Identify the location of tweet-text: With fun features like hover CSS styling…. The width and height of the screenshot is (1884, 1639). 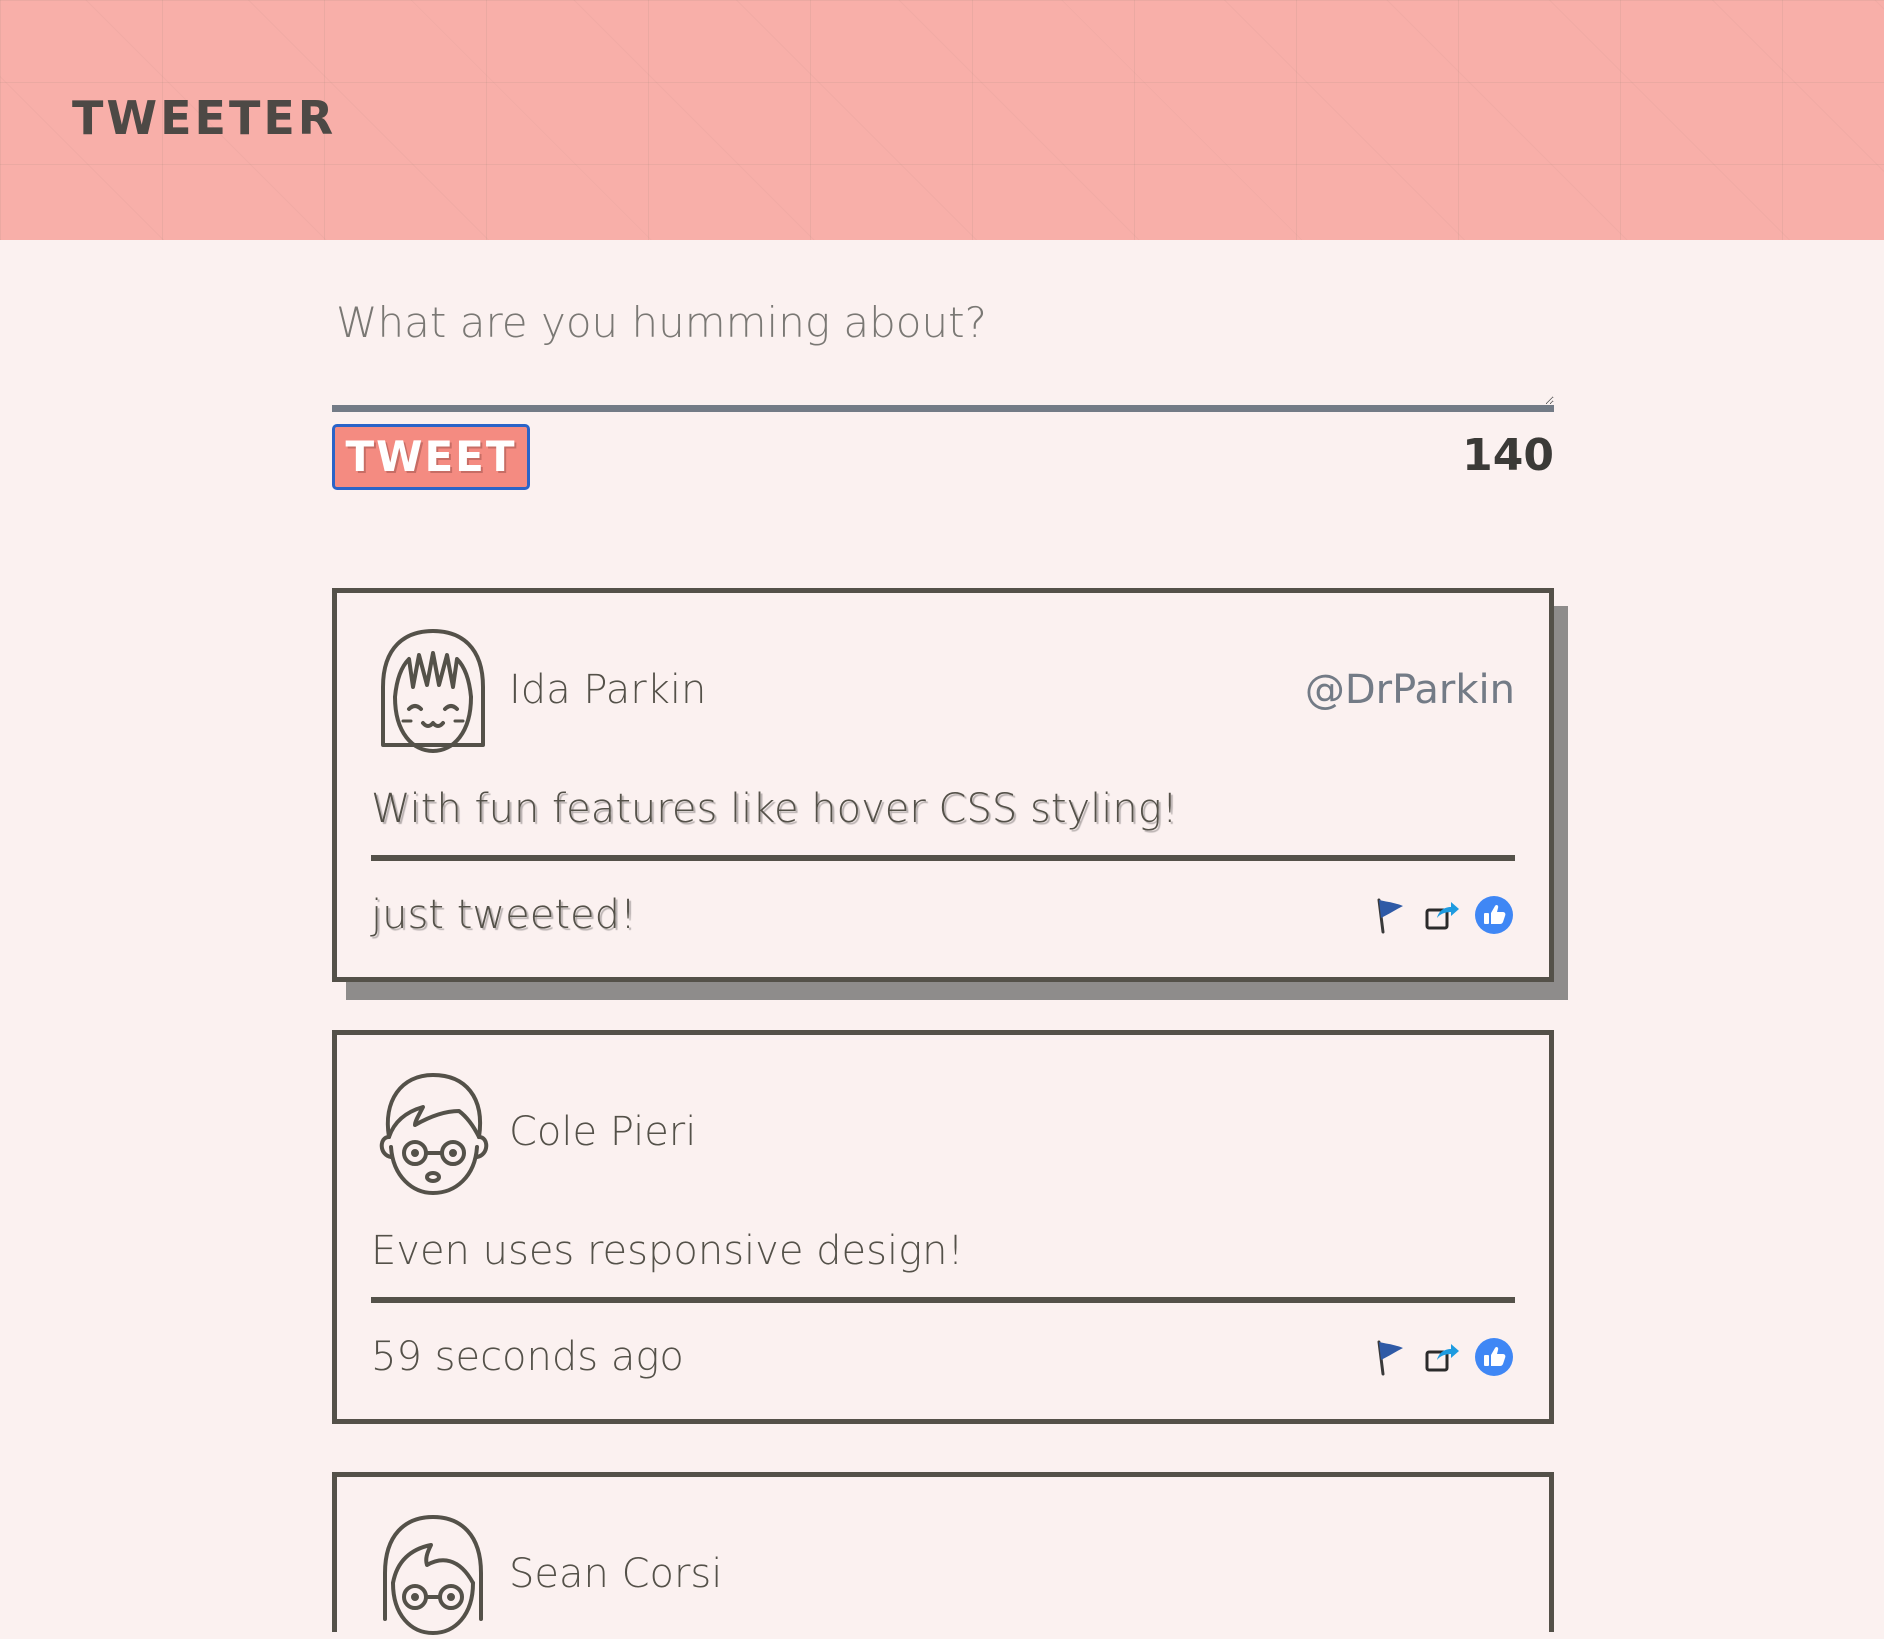
(774, 809).